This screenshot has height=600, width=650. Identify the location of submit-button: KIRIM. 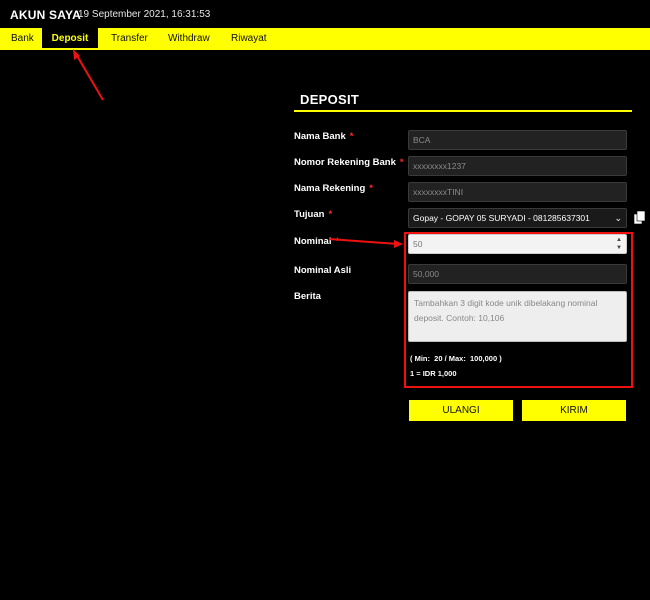
(574, 410).